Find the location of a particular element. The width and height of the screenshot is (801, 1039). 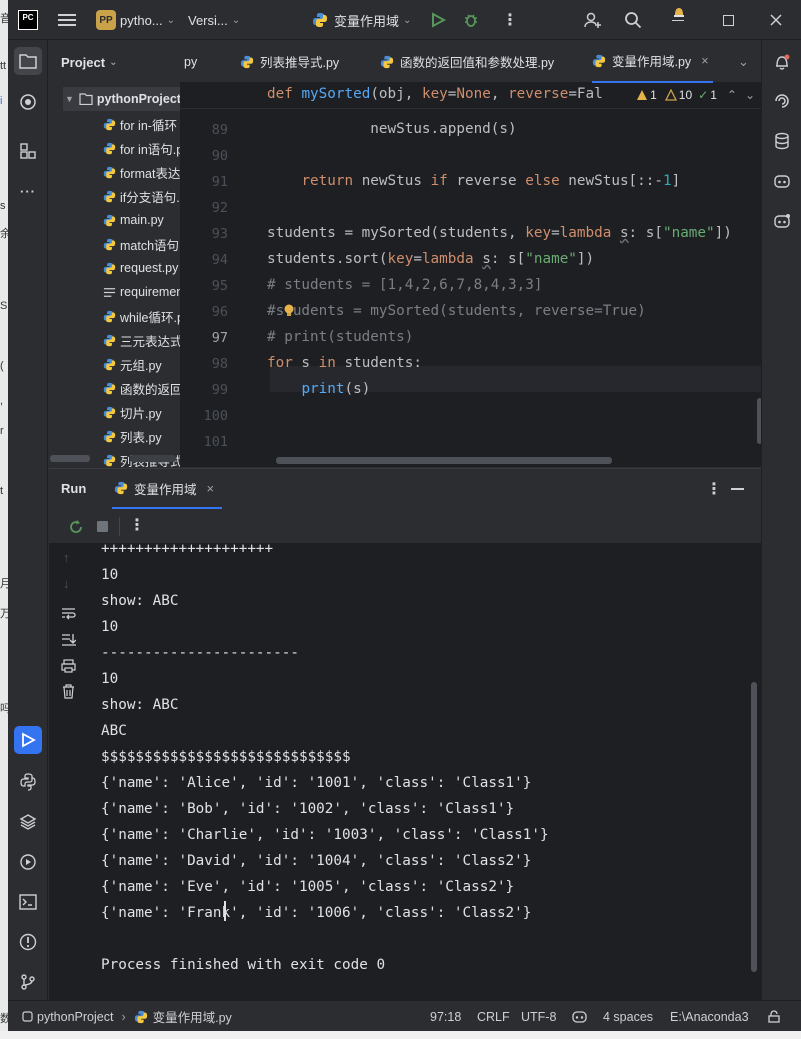

git-tool-button is located at coordinates (28, 982).